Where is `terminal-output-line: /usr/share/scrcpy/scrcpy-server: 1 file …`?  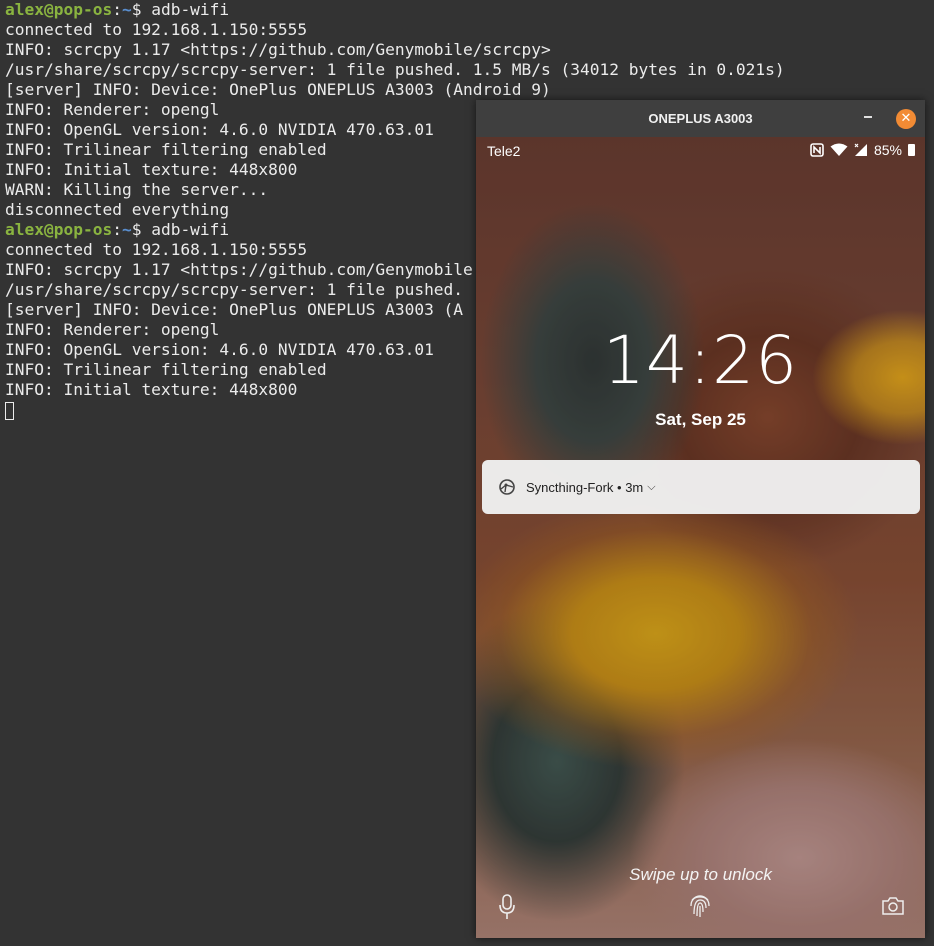
terminal-output-line: /usr/share/scrcpy/scrcpy-server: 1 file … is located at coordinates (469, 70).